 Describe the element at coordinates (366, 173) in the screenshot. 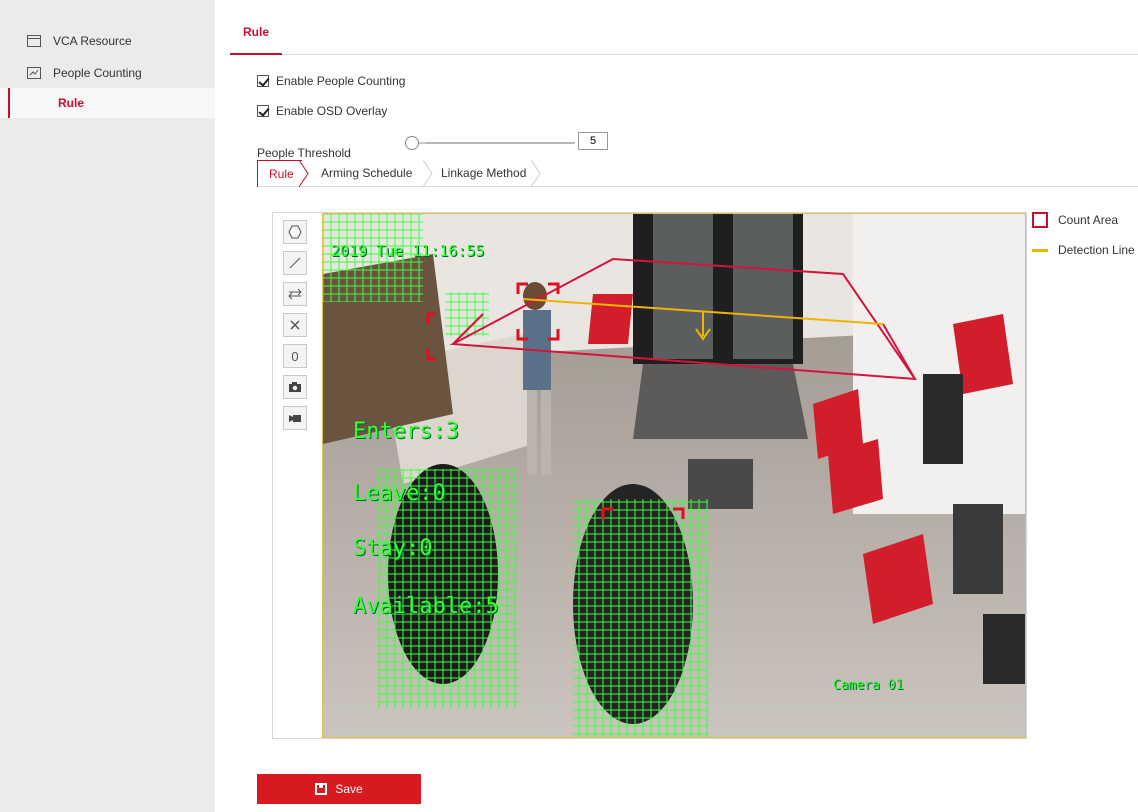

I see `subtab-arming-schedule: Arming Schedule` at that location.